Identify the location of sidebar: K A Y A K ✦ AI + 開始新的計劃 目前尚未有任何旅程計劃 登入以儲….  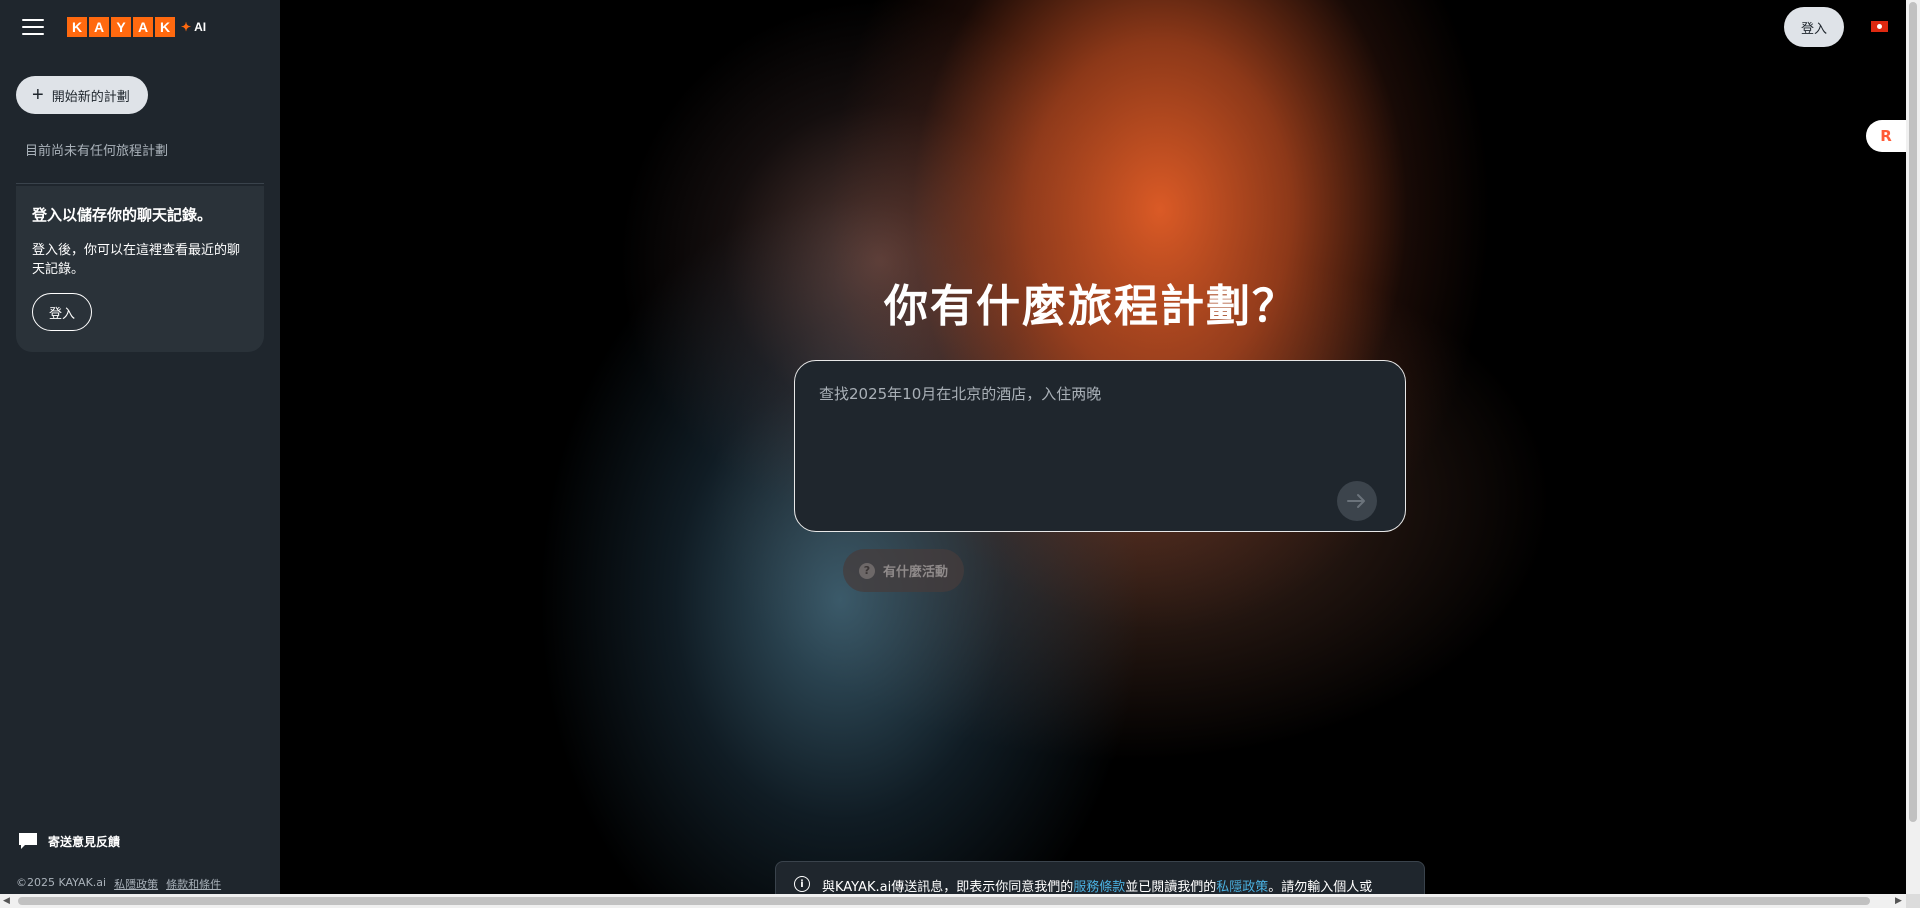
(140, 447).